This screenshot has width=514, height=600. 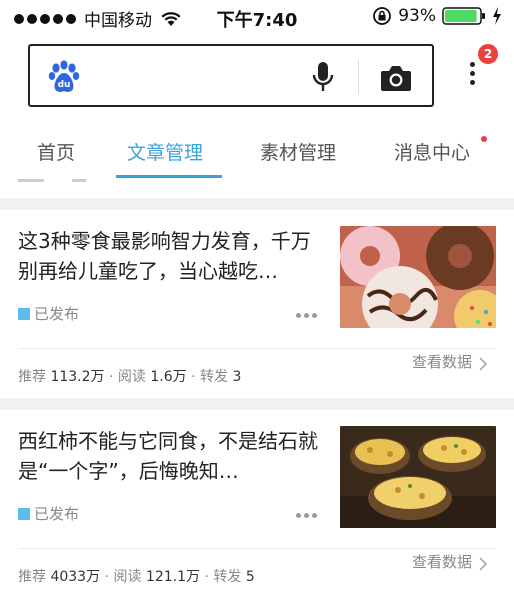 I want to click on baidu-paw-logo: du, so click(x=64, y=76).